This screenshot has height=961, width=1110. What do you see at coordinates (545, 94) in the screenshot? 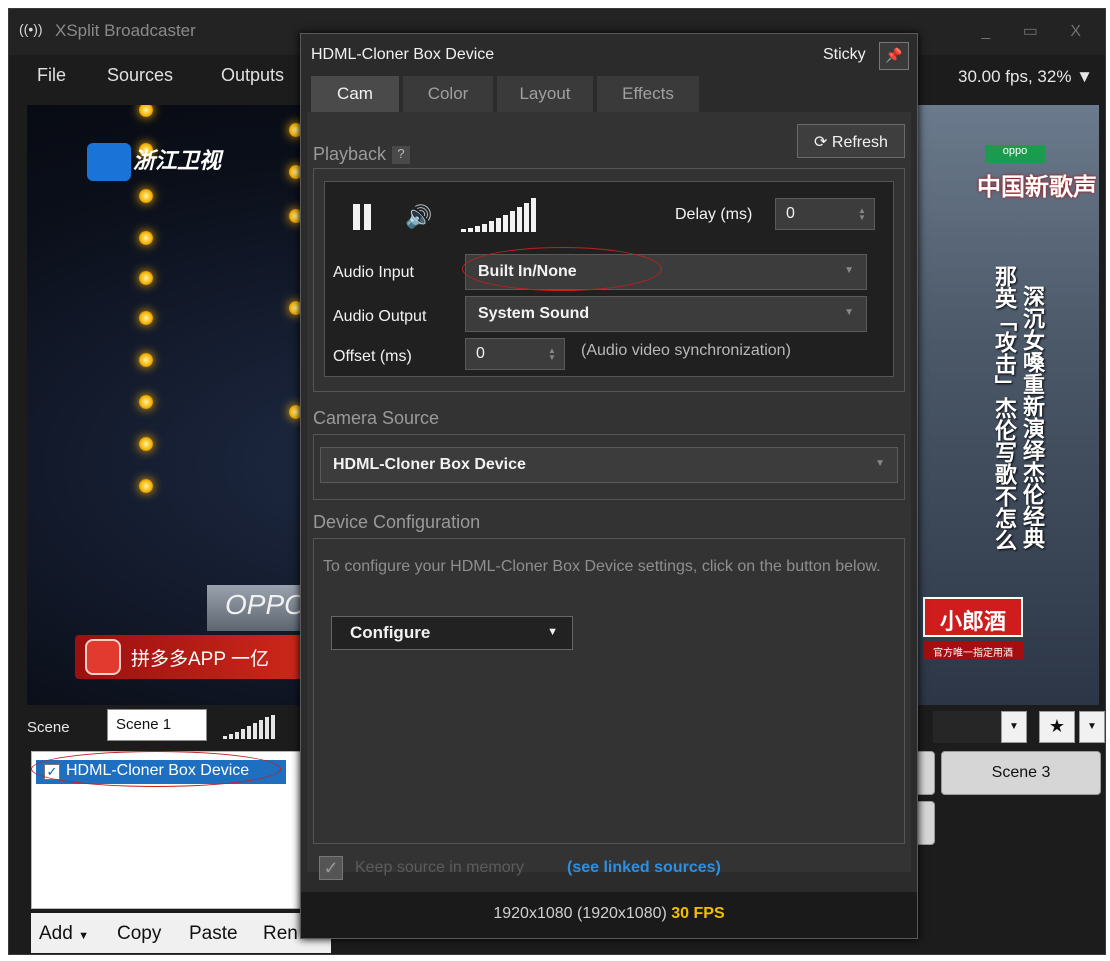
I see `tab-layout: Layout` at bounding box center [545, 94].